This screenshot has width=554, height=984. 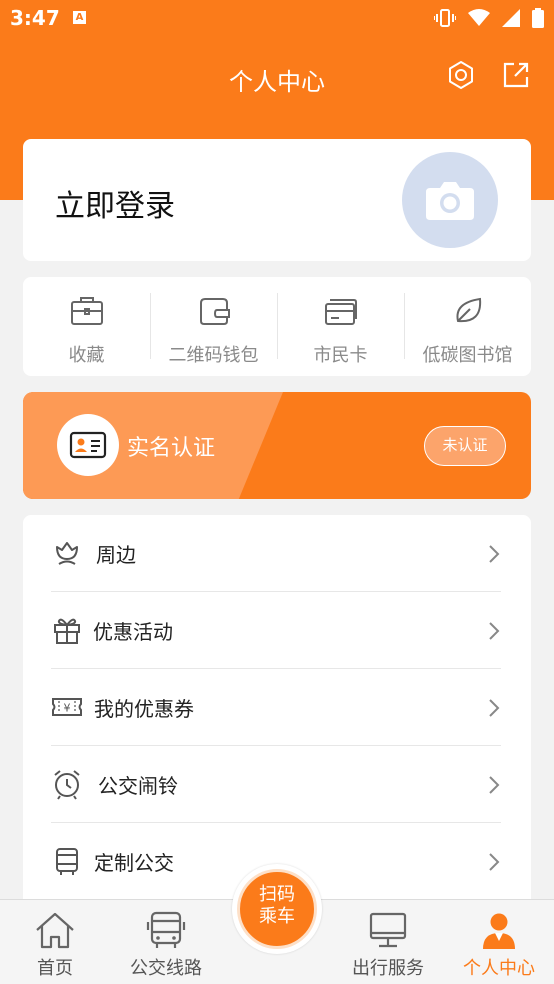 I want to click on tab-label: 出行服务, so click(x=388, y=968).